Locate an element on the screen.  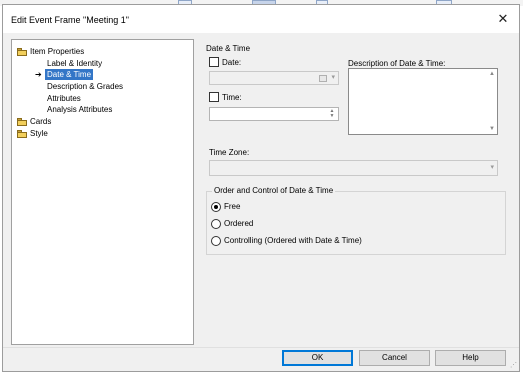
cancel-button: Cancel is located at coordinates (394, 358).